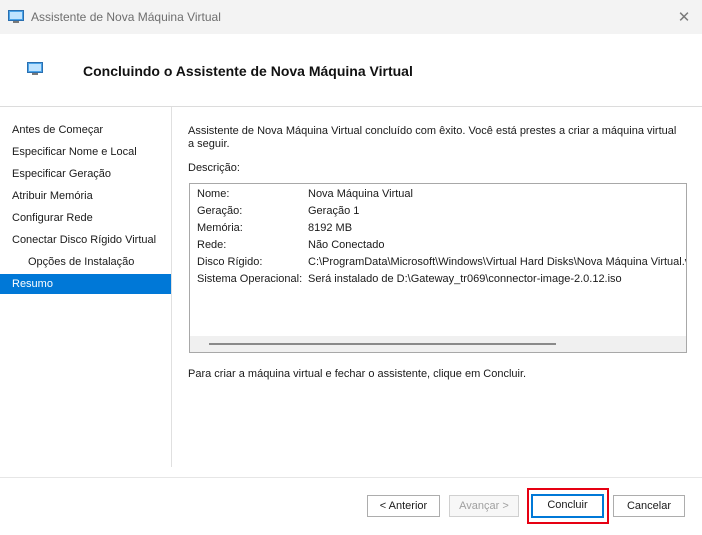 The image size is (702, 535). What do you see at coordinates (85, 152) in the screenshot?
I see `sidebar-item-especificar-nome-e-local: Especificar Nome e Local` at bounding box center [85, 152].